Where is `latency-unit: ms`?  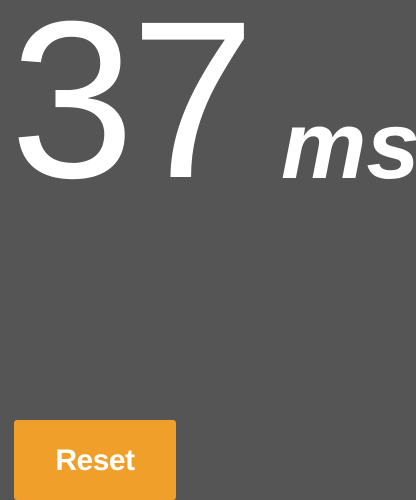
latency-unit: ms is located at coordinates (348, 145).